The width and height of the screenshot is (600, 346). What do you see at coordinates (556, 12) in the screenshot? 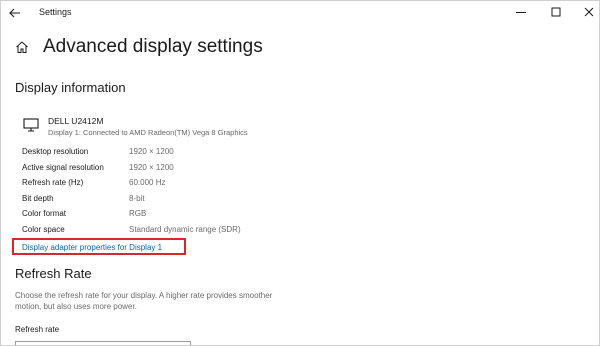
I see `maximize-icon` at bounding box center [556, 12].